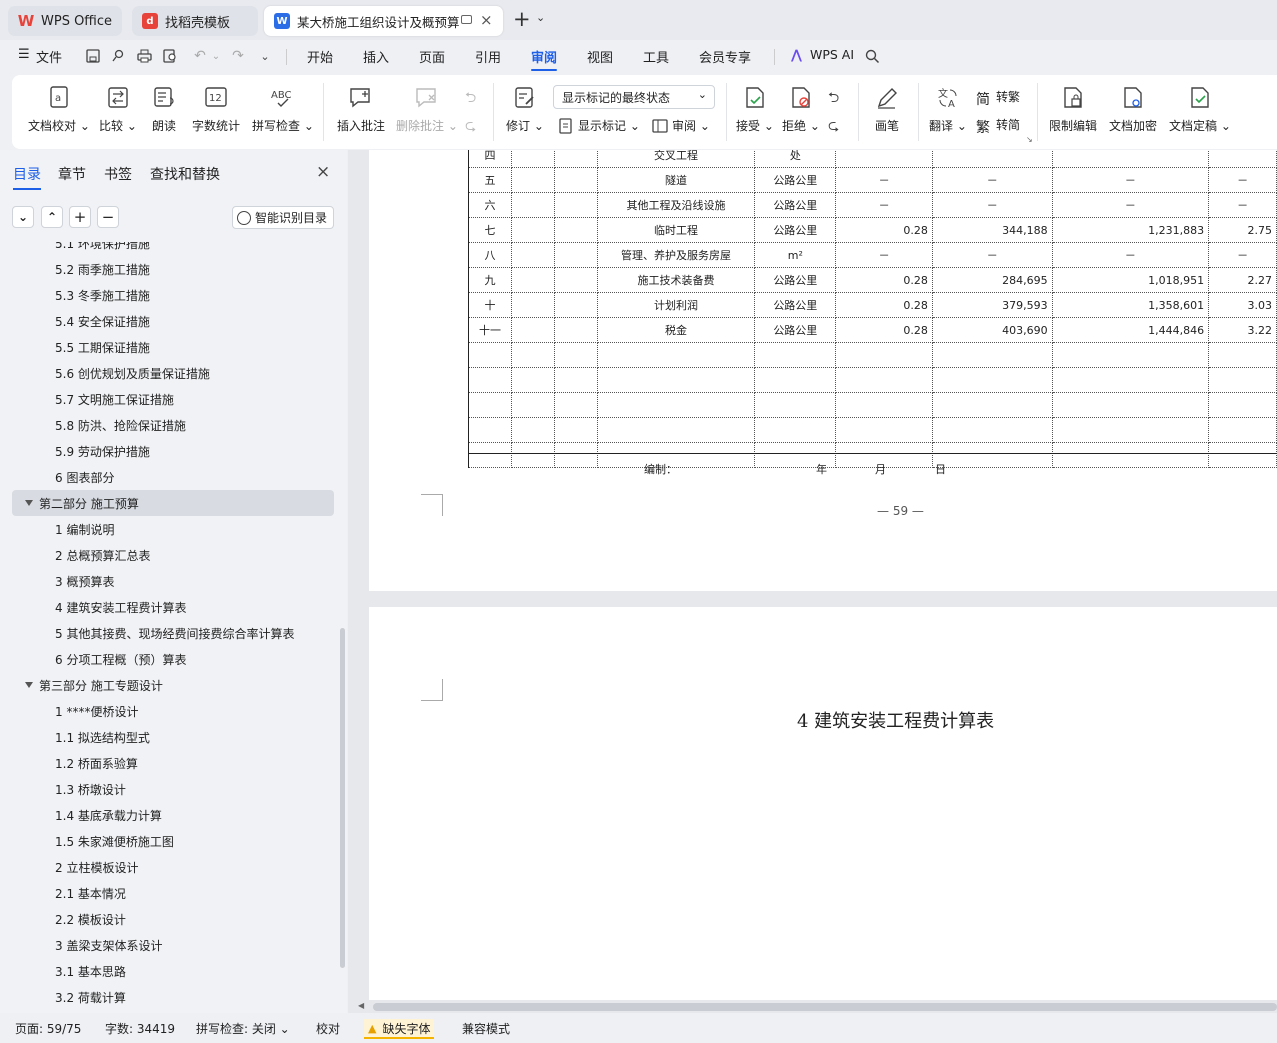 Image resolution: width=1277 pixels, height=1043 pixels. I want to click on table-cell: 四, so click(490, 159).